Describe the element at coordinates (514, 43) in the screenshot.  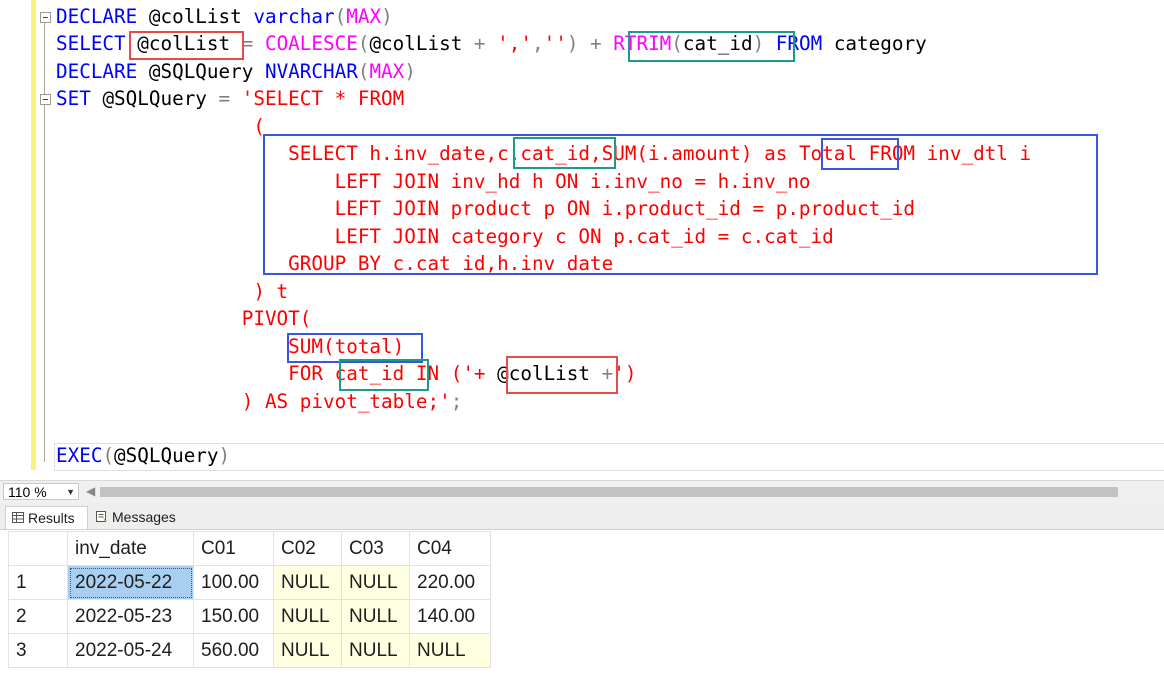
I see `code-token: ','` at that location.